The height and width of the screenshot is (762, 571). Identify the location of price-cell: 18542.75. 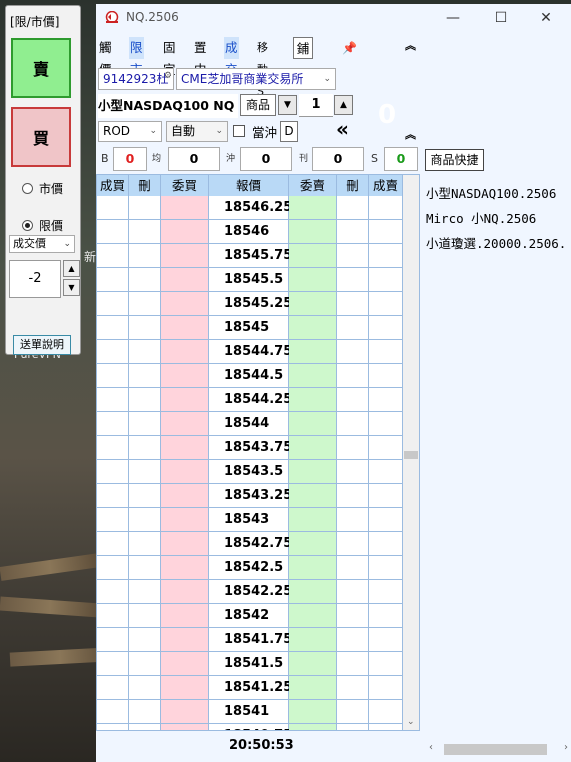
(250, 544).